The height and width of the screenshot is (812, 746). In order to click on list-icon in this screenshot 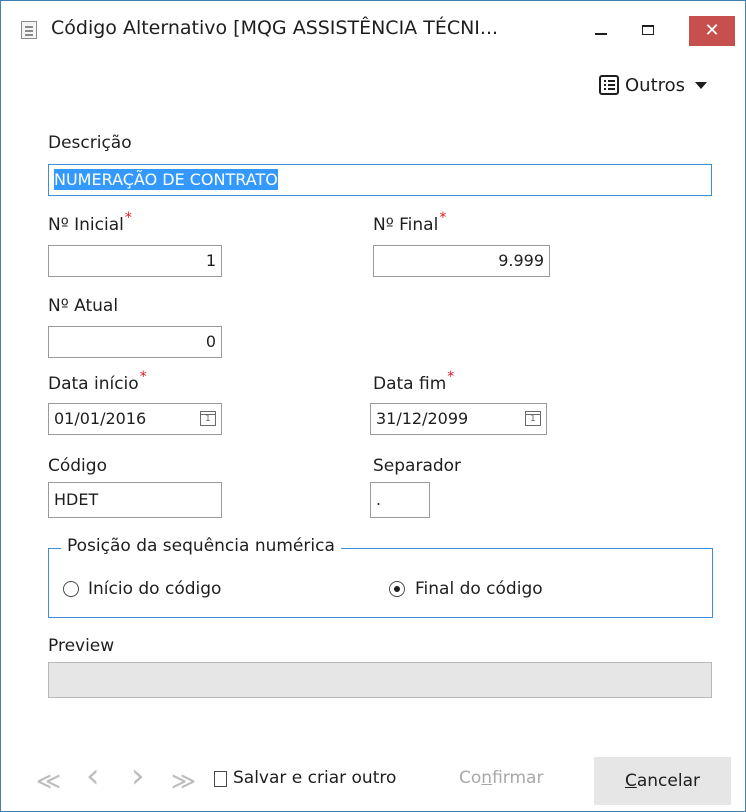, I will do `click(609, 85)`.